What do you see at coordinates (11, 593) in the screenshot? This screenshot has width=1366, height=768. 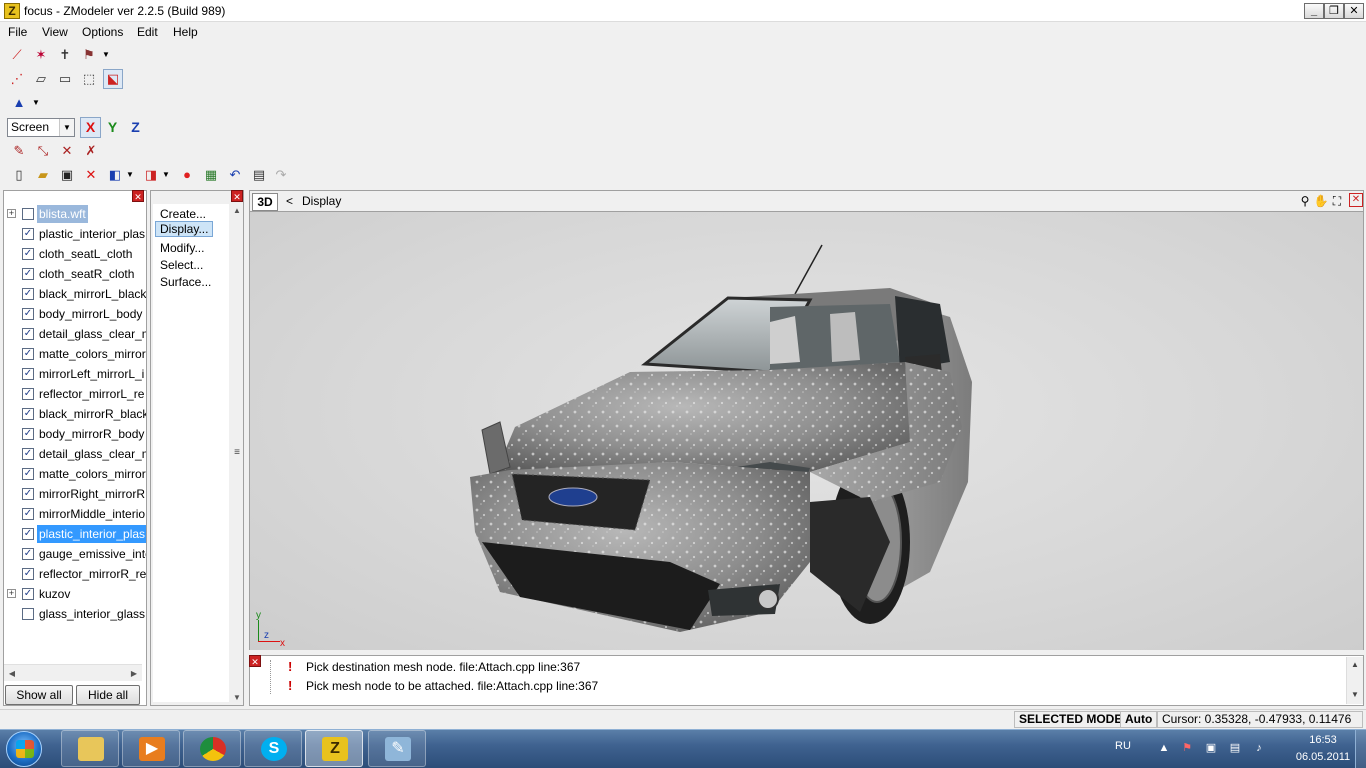 I see `tree-expand-icon: +` at bounding box center [11, 593].